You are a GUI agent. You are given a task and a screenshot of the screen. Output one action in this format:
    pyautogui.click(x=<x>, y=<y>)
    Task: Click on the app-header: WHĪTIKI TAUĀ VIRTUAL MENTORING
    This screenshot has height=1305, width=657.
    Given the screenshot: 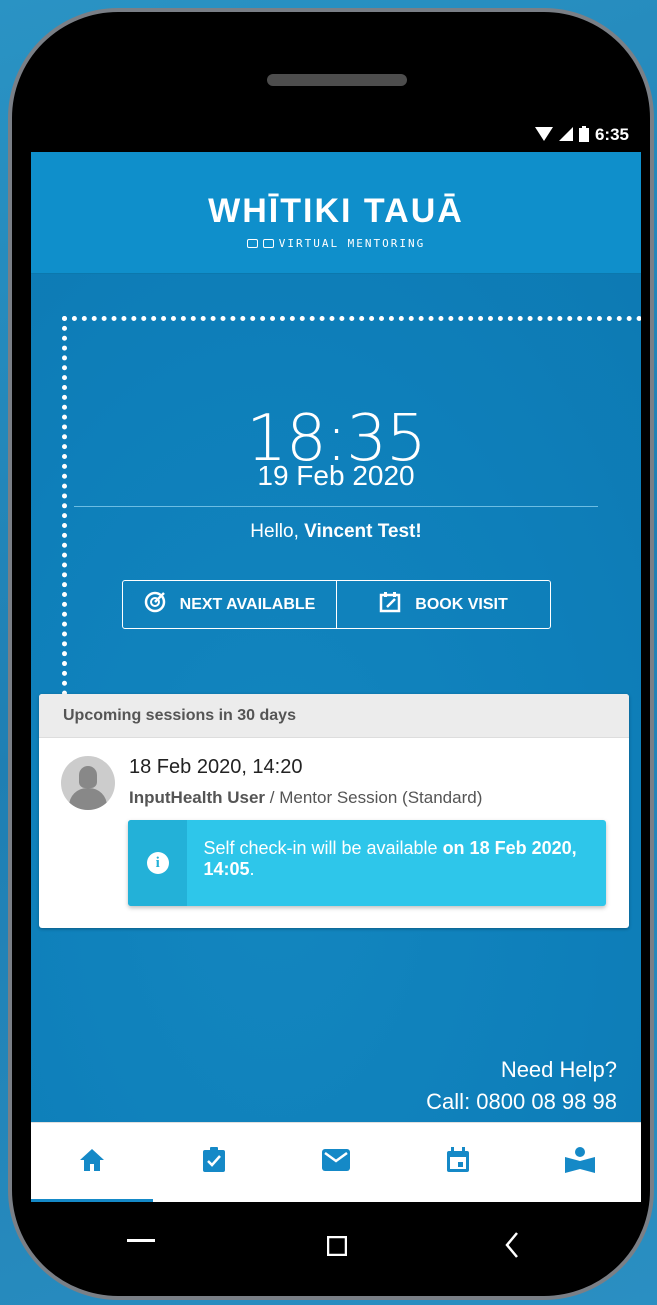 What is the action you would take?
    pyautogui.click(x=336, y=213)
    